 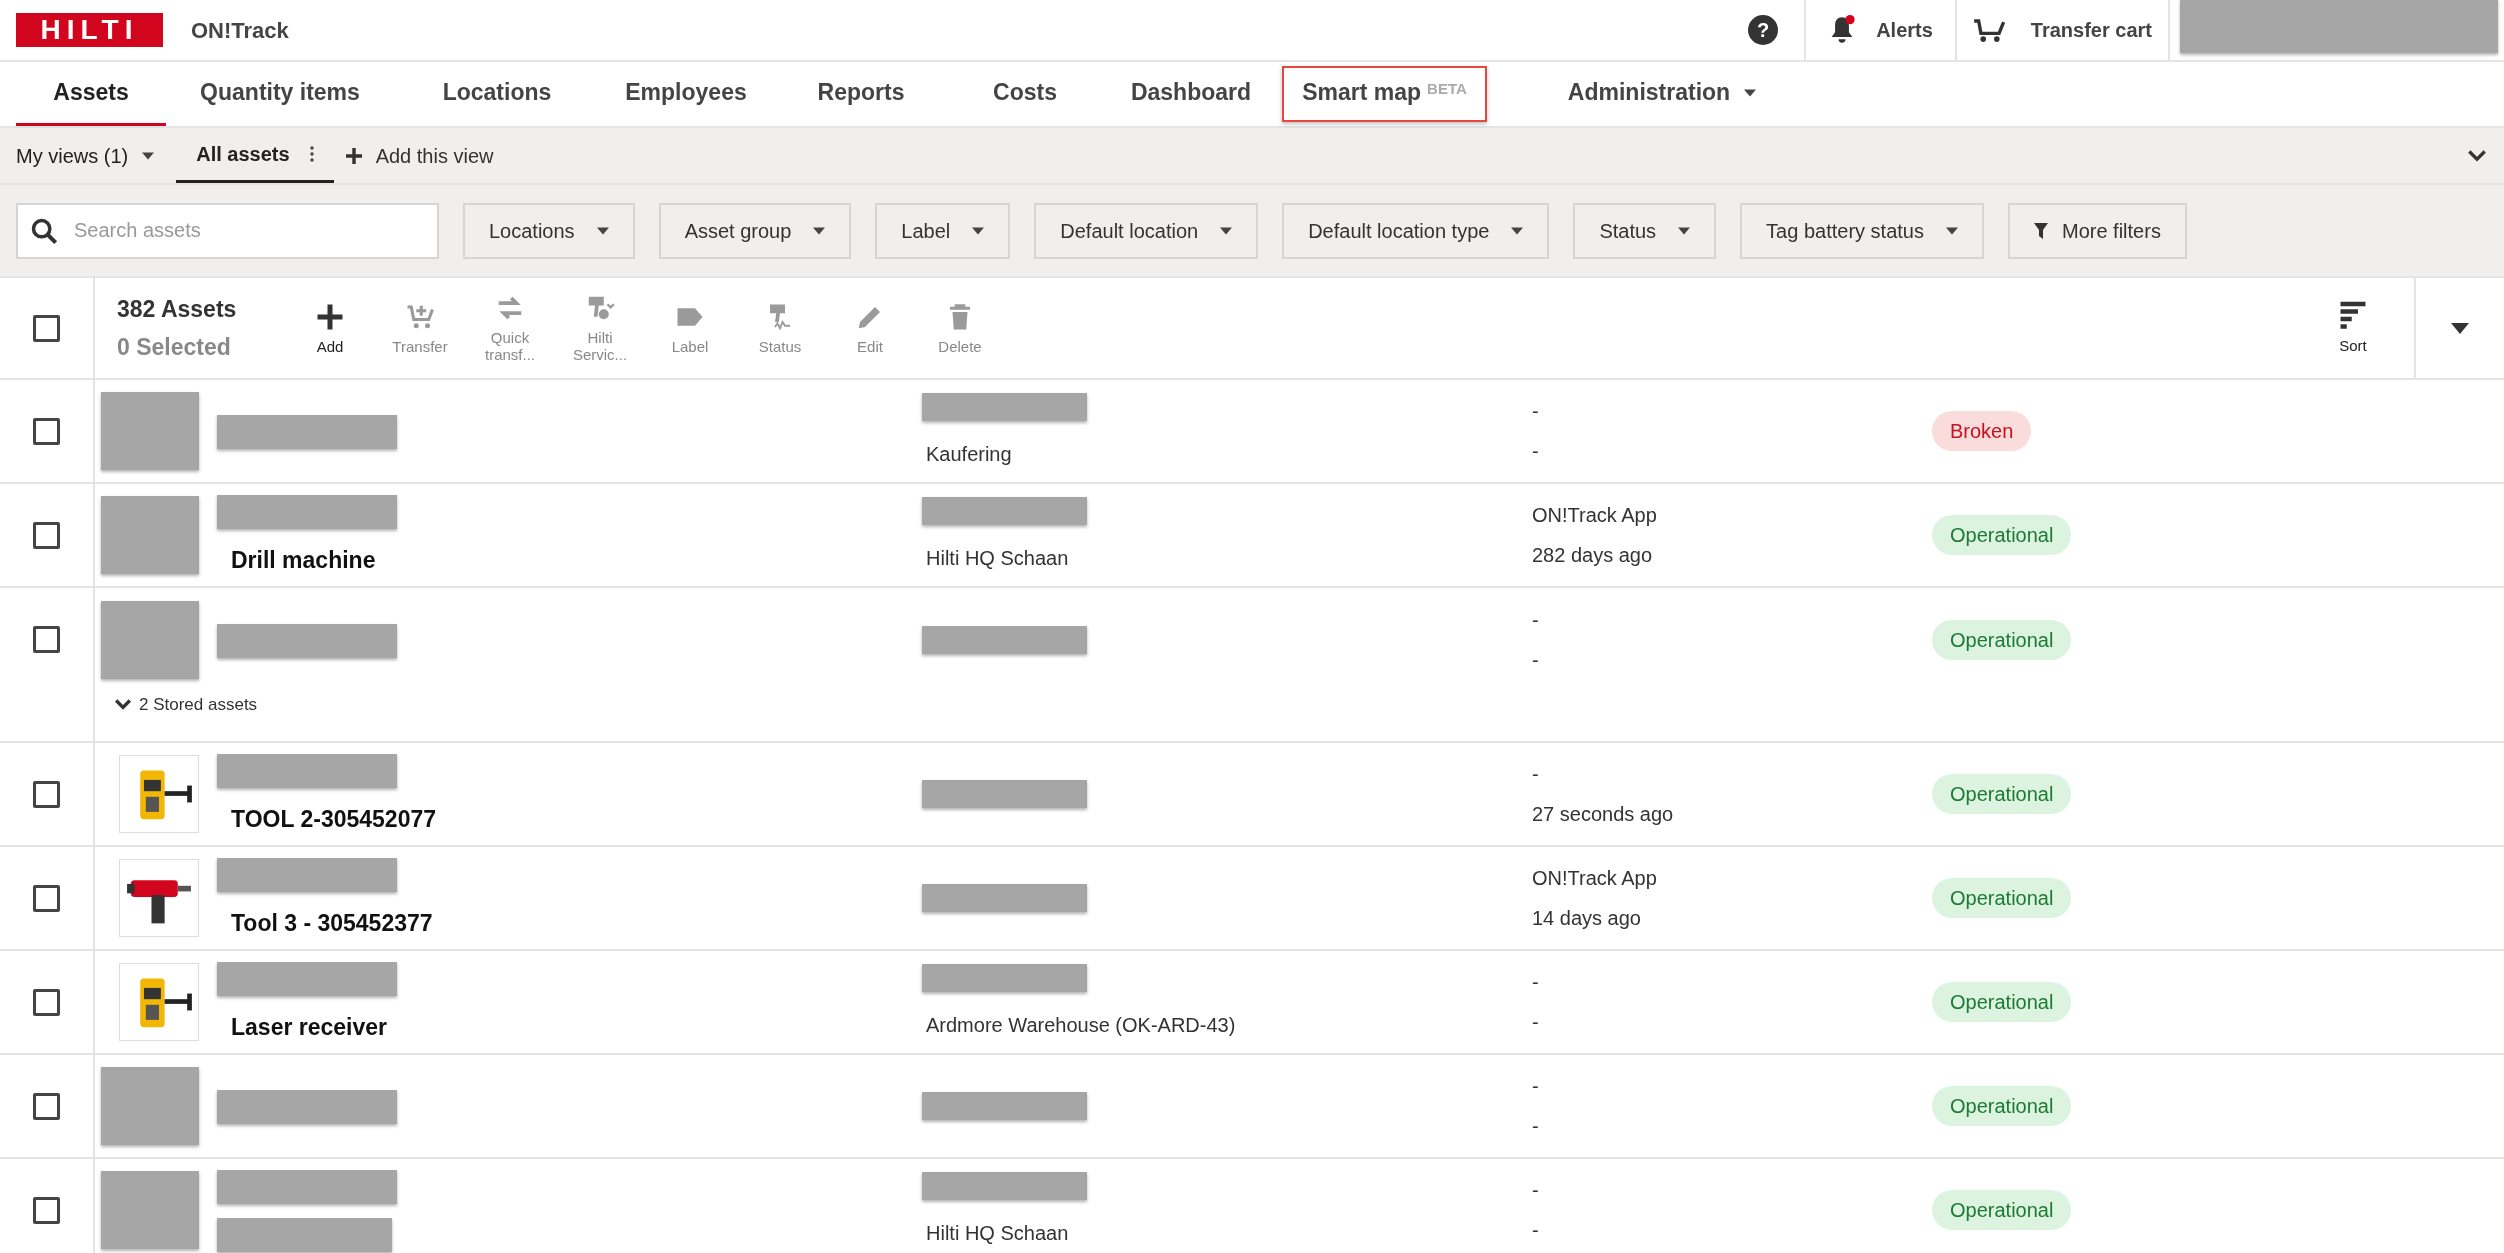 What do you see at coordinates (1081, 1025) in the screenshot?
I see `location-text: Ardmore Warehouse (OK-ARD-43)` at bounding box center [1081, 1025].